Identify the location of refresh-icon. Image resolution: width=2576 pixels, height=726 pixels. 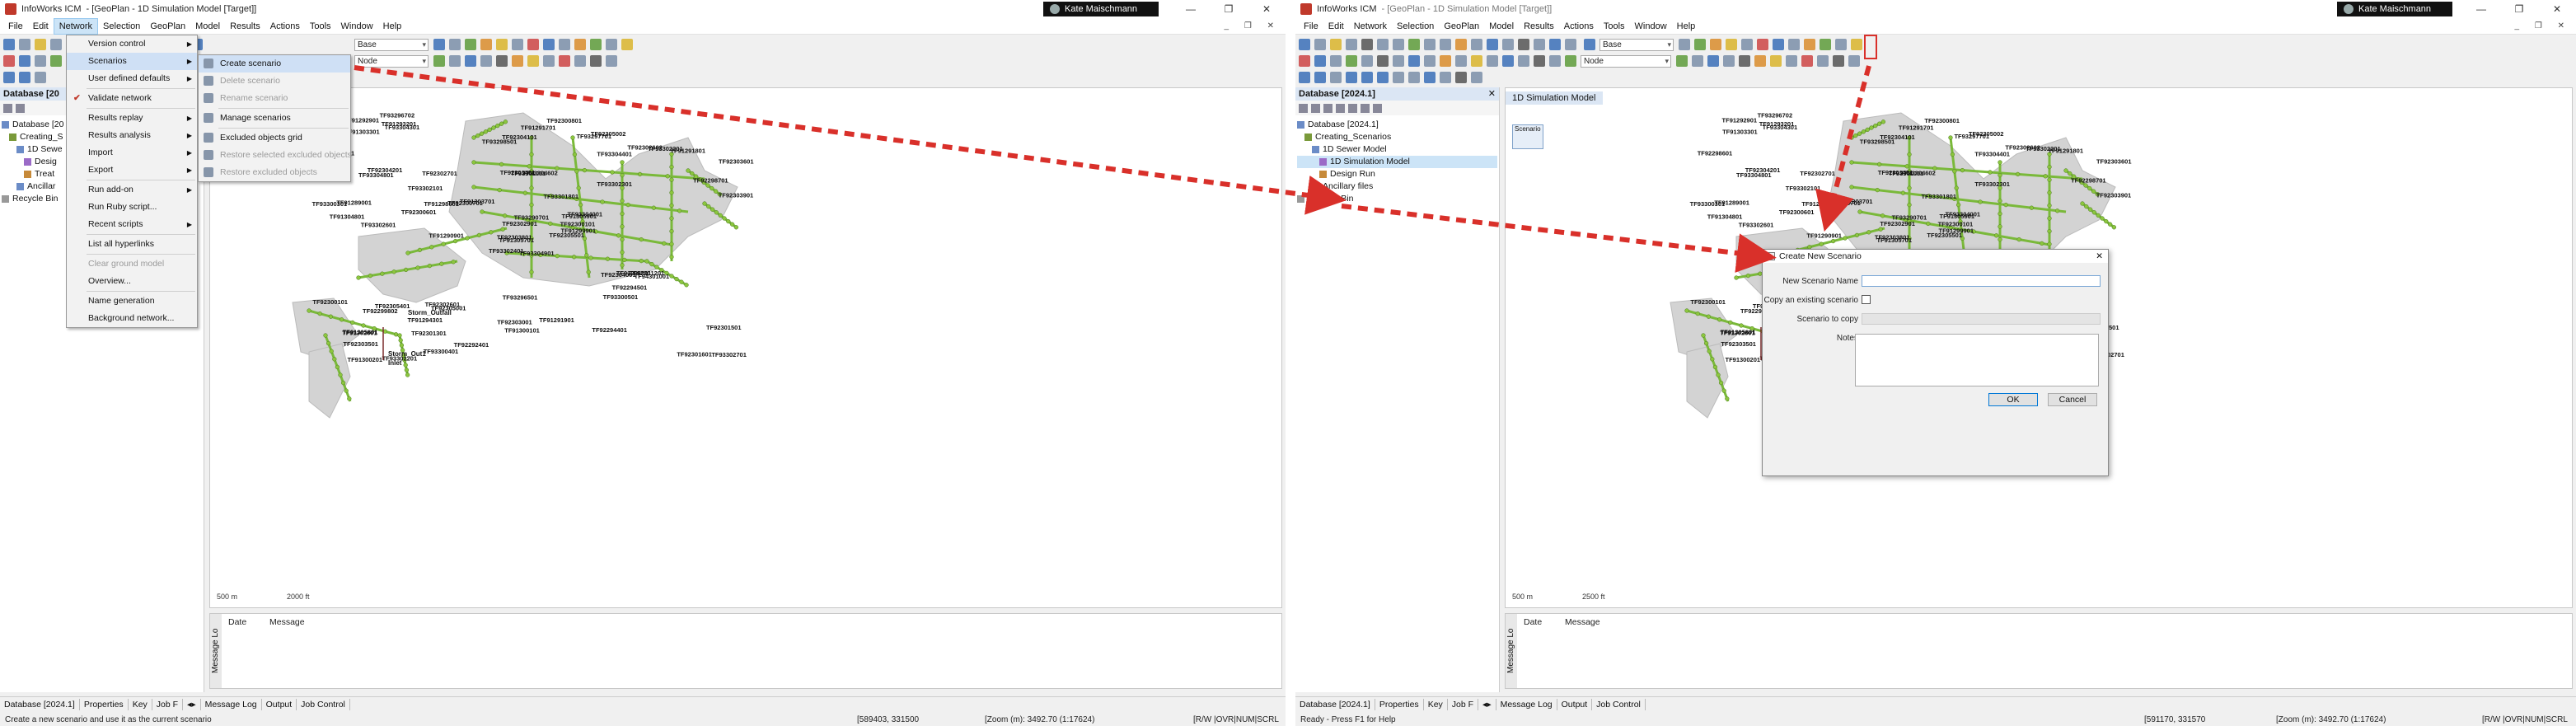
(1303, 108).